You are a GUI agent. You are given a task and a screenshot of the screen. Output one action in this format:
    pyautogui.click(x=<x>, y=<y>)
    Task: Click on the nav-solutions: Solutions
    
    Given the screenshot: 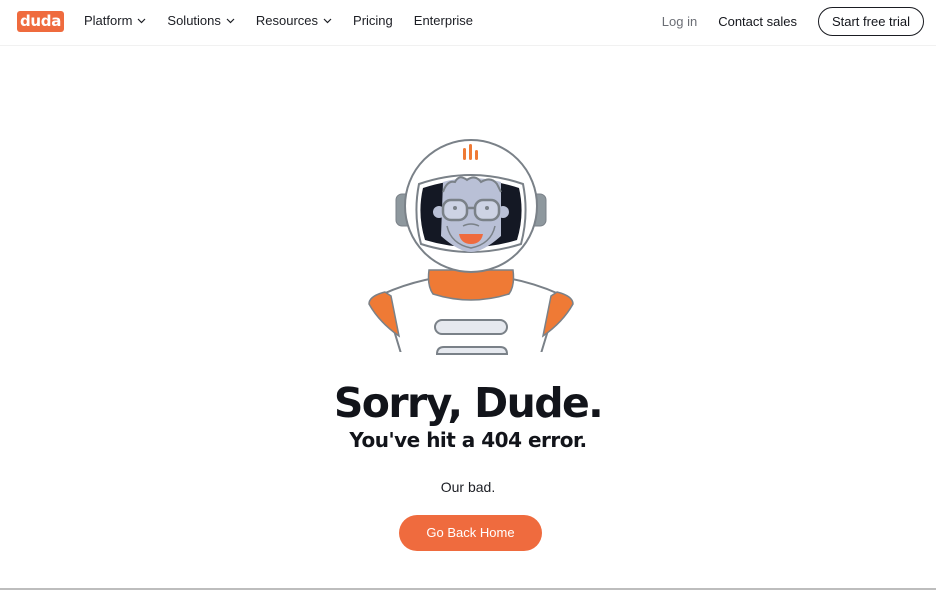 What is the action you would take?
    pyautogui.click(x=201, y=20)
    